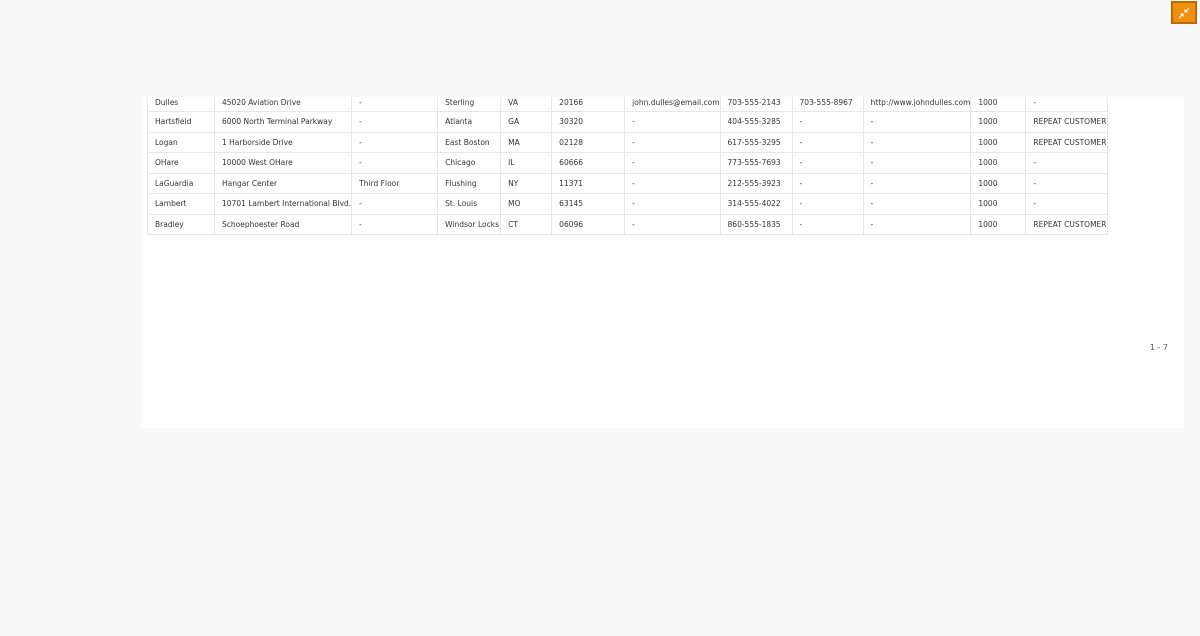 The image size is (1200, 636). Describe the element at coordinates (526, 104) in the screenshot. I see `cell-state: VA` at that location.